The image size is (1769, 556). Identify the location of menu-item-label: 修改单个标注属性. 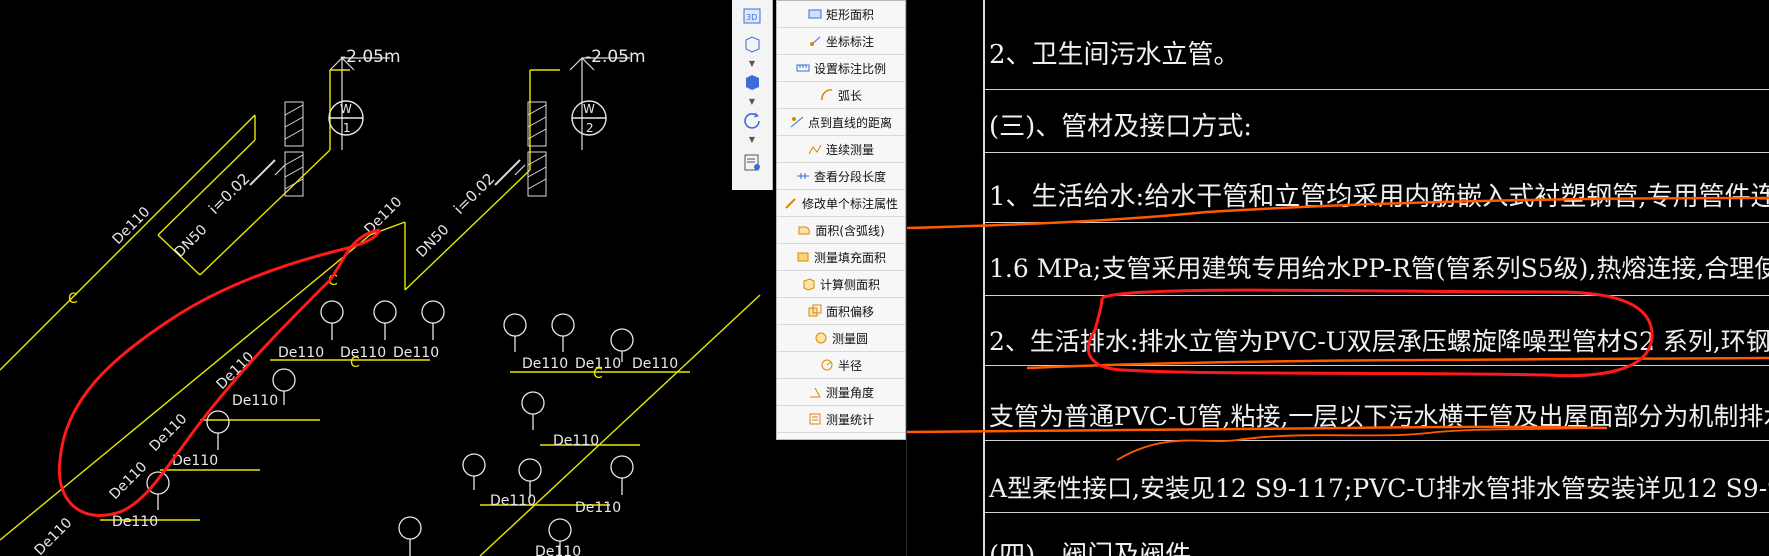
(849, 203).